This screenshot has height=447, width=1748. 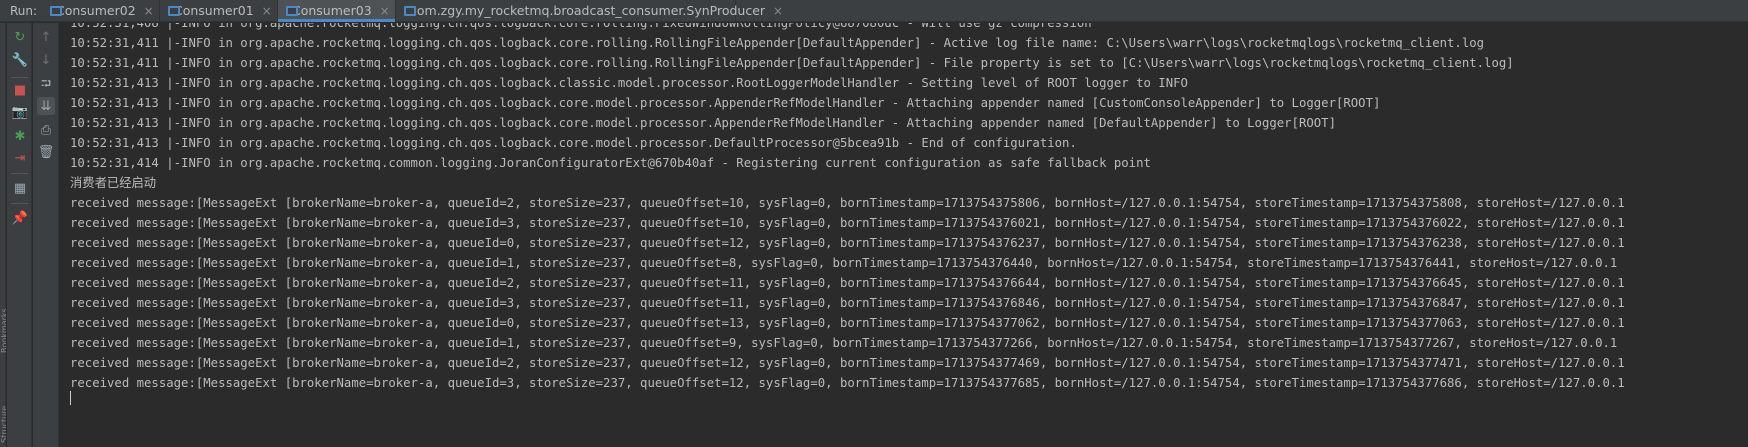 I want to click on run-toolbar-primary: ↻ 🔧 ■ 📷 ✱ ⇥ ▦ 📌, so click(x=19, y=235).